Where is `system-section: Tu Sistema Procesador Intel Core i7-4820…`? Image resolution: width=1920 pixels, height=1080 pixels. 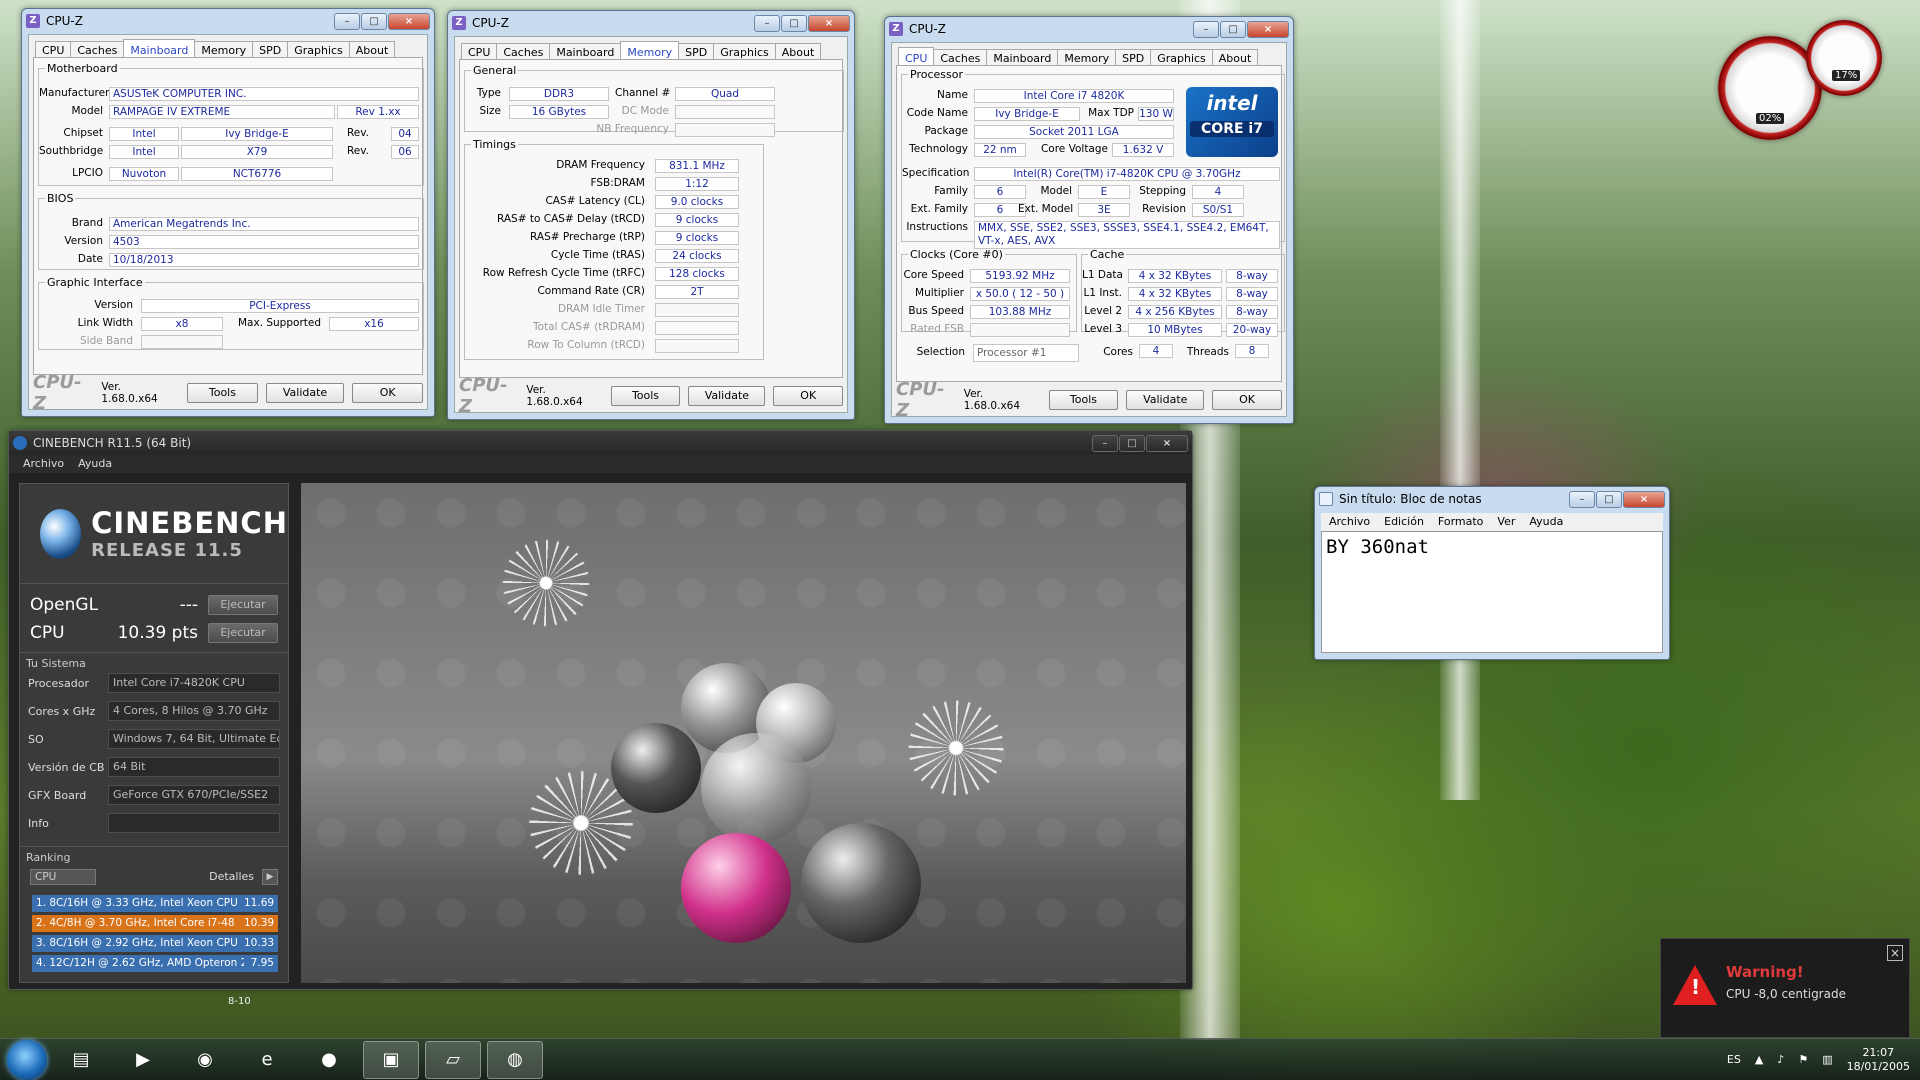
system-section: Tu Sistema Procesador Intel Core i7-4820… is located at coordinates (154, 747).